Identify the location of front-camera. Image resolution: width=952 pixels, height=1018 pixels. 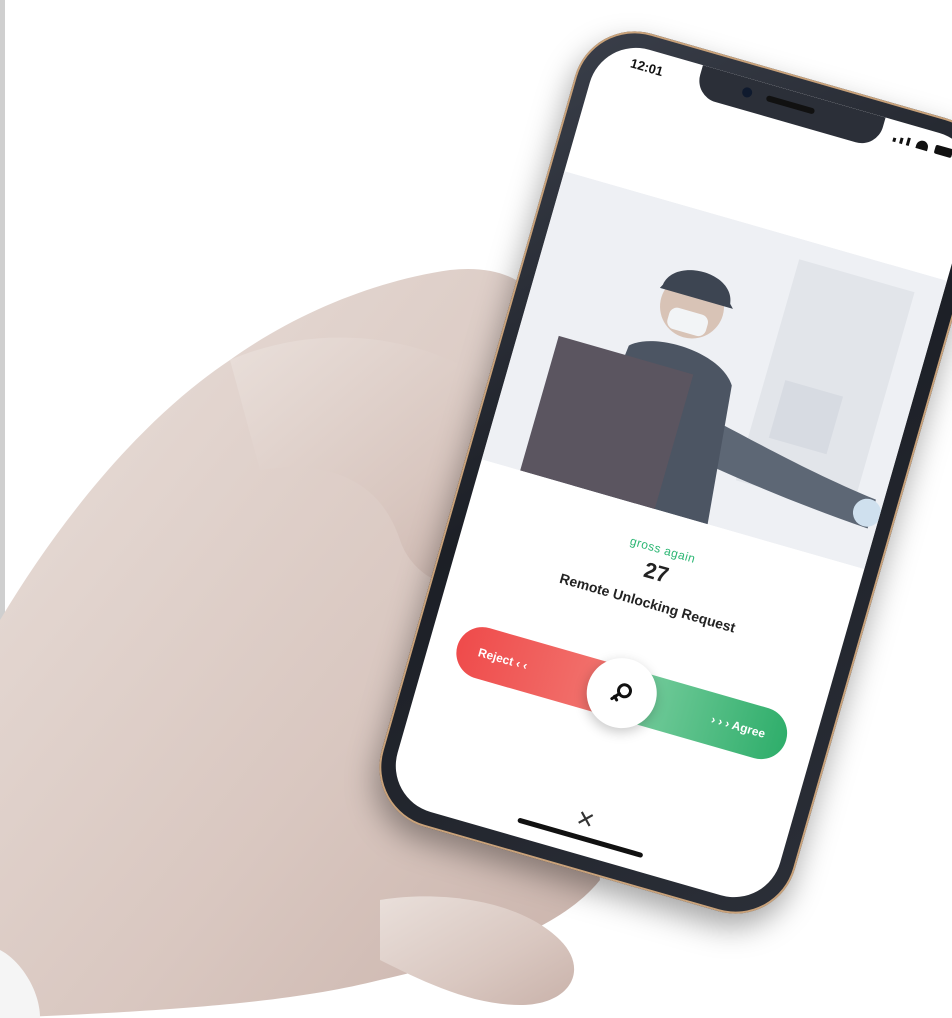
(747, 92).